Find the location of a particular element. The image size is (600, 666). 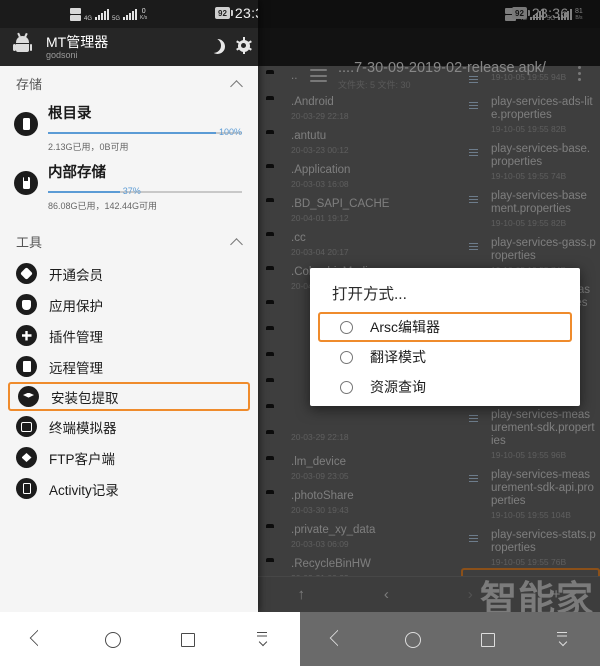

stack-icon is located at coordinates (28, 396).